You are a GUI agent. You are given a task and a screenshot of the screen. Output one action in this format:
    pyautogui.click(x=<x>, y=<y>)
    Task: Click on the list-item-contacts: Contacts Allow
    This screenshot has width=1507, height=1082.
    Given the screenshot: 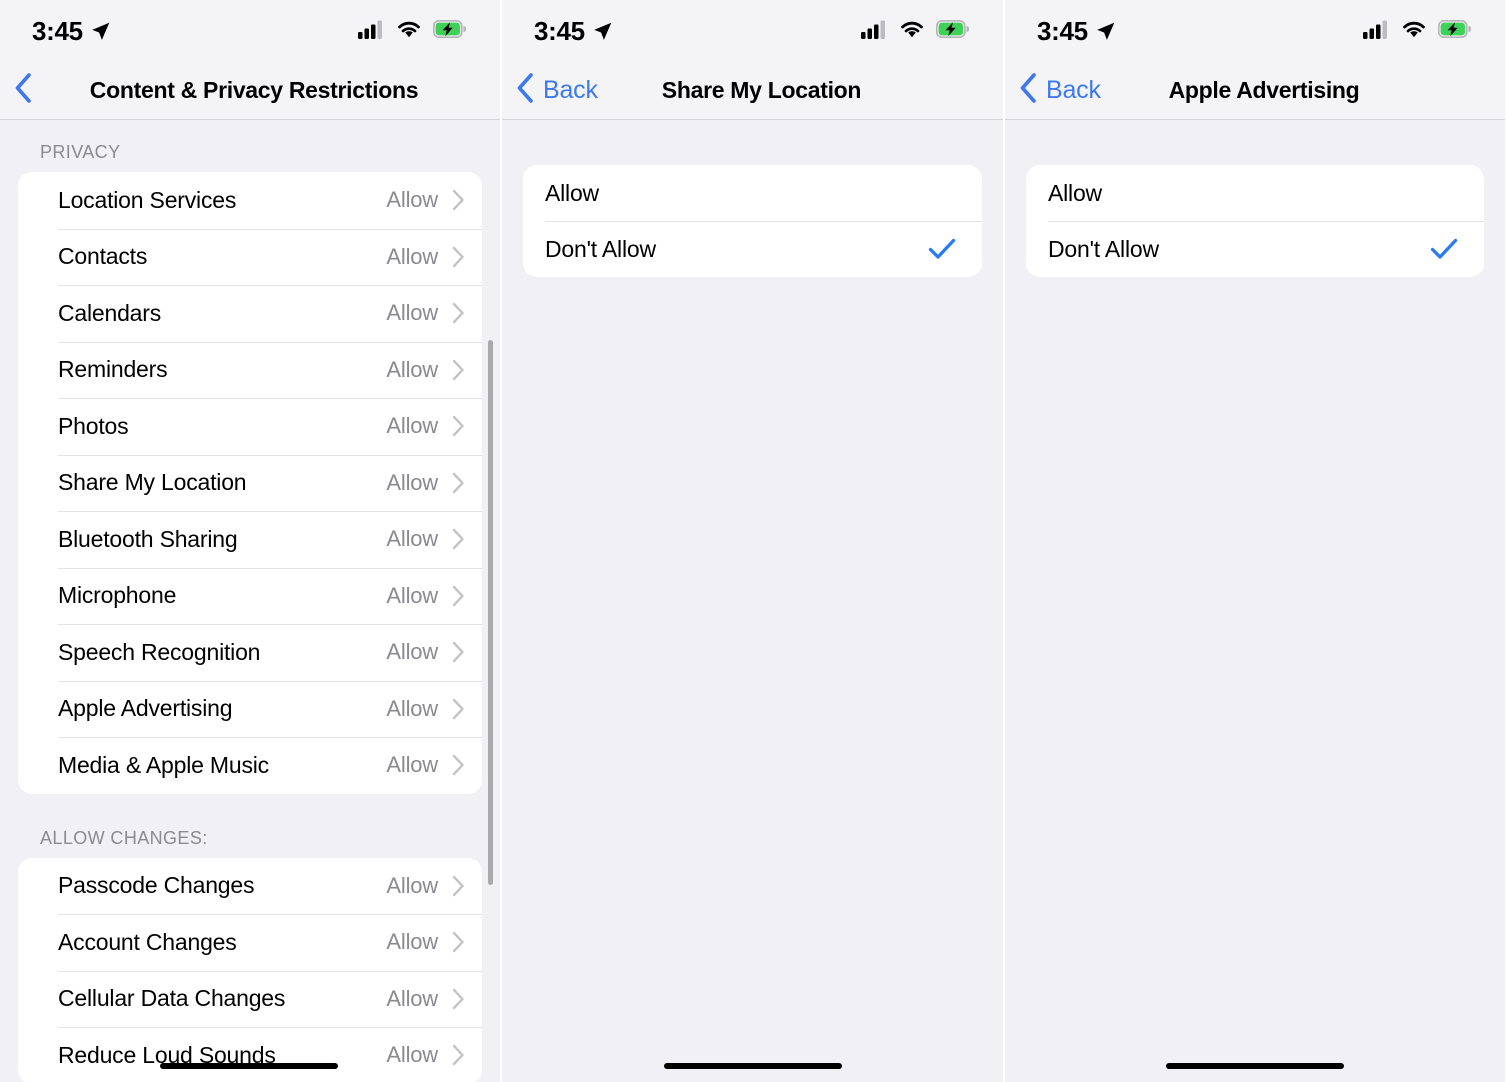 What is the action you would take?
    pyautogui.click(x=250, y=257)
    